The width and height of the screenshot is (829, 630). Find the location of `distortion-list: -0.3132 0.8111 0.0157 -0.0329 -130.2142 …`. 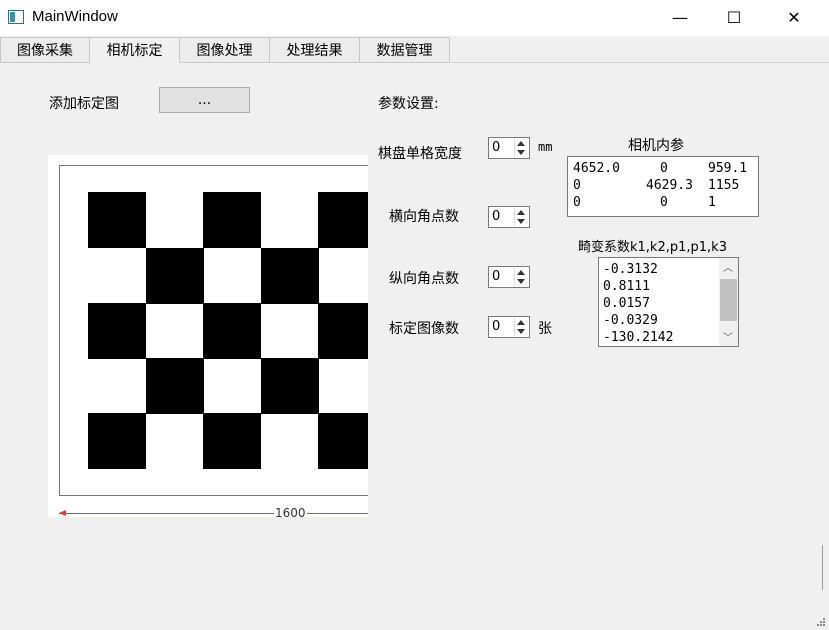

distortion-list: -0.3132 0.8111 0.0157 -0.0329 -130.2142 … is located at coordinates (668, 302).